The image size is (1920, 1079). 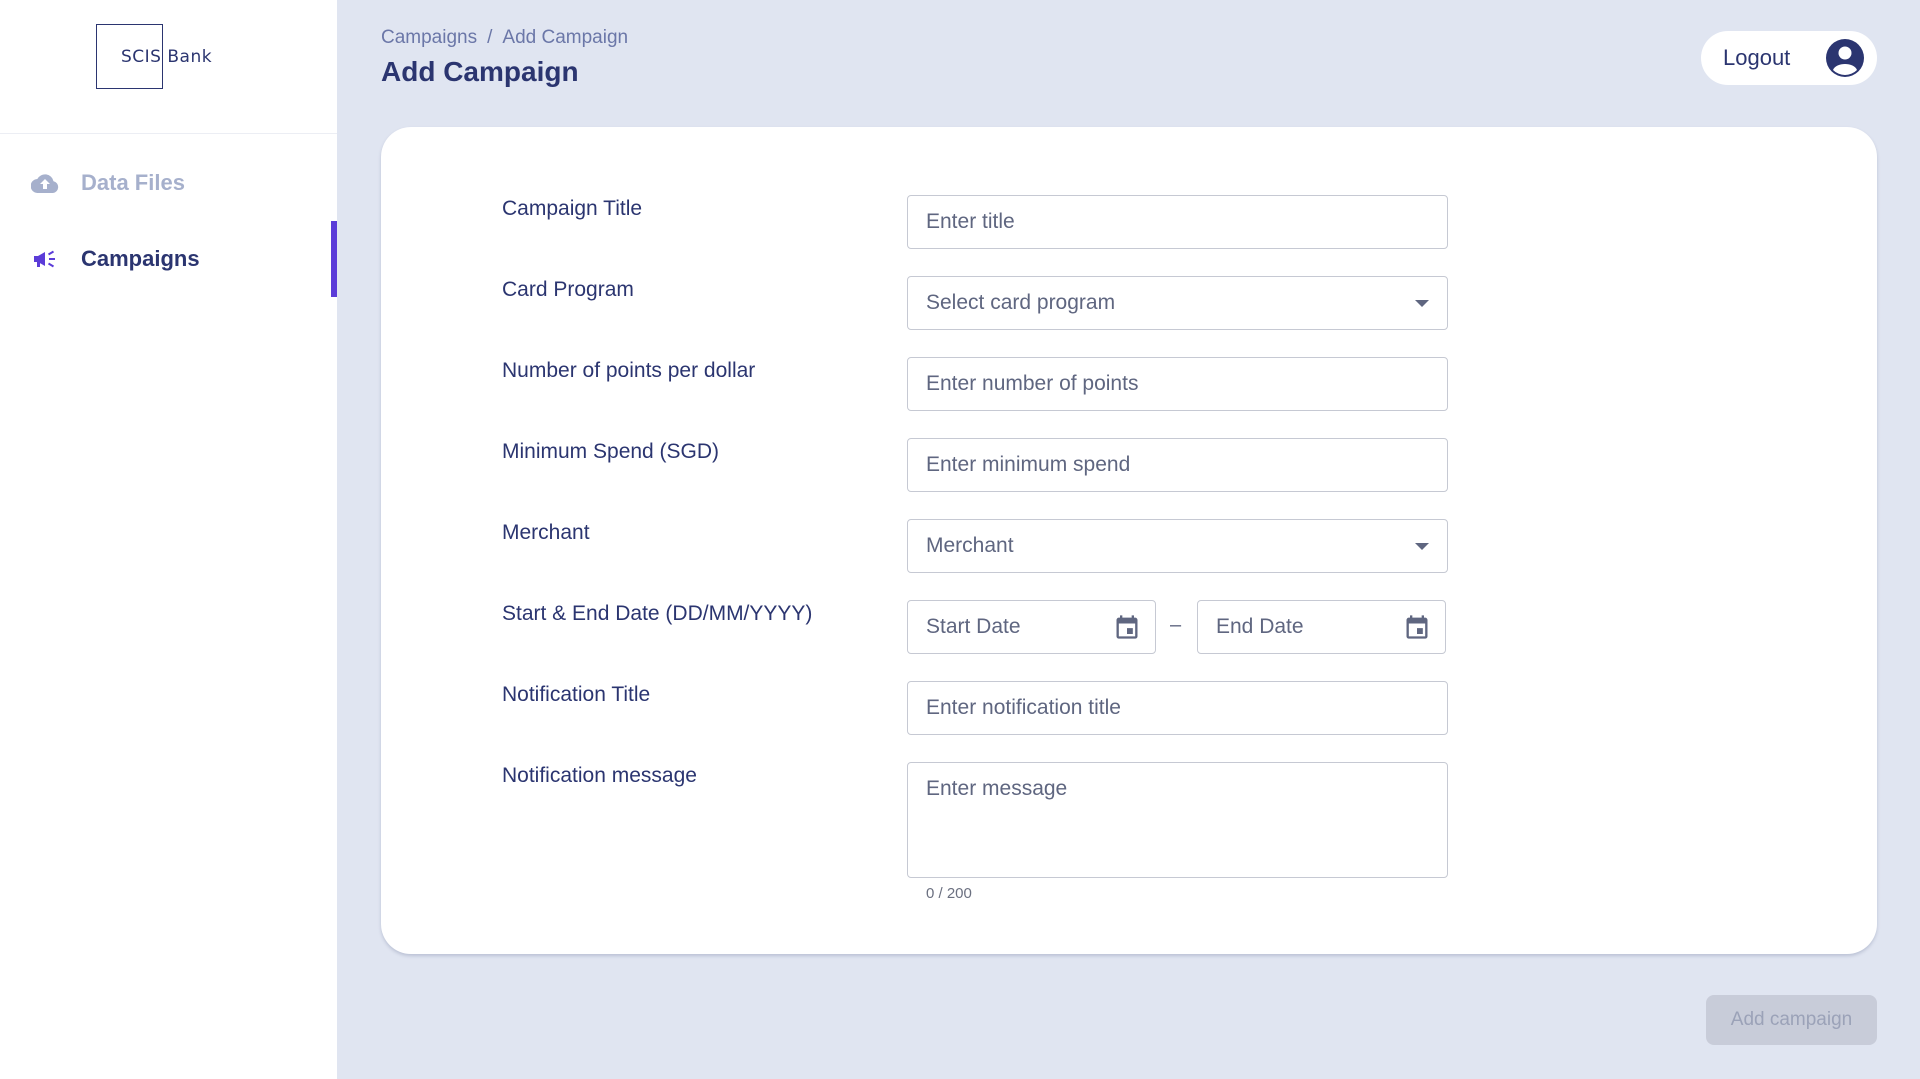 What do you see at coordinates (949, 893) in the screenshot?
I see `character-counter: 0 / 200` at bounding box center [949, 893].